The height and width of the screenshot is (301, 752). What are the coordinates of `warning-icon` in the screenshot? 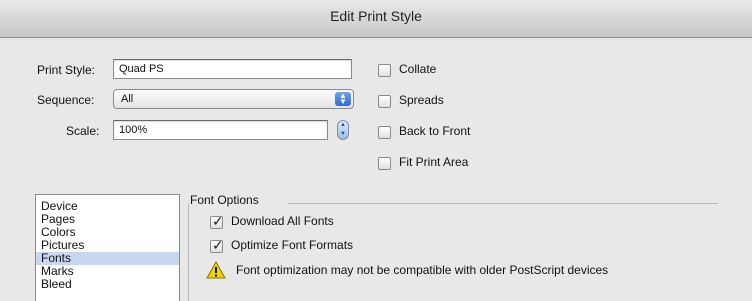 It's located at (216, 270).